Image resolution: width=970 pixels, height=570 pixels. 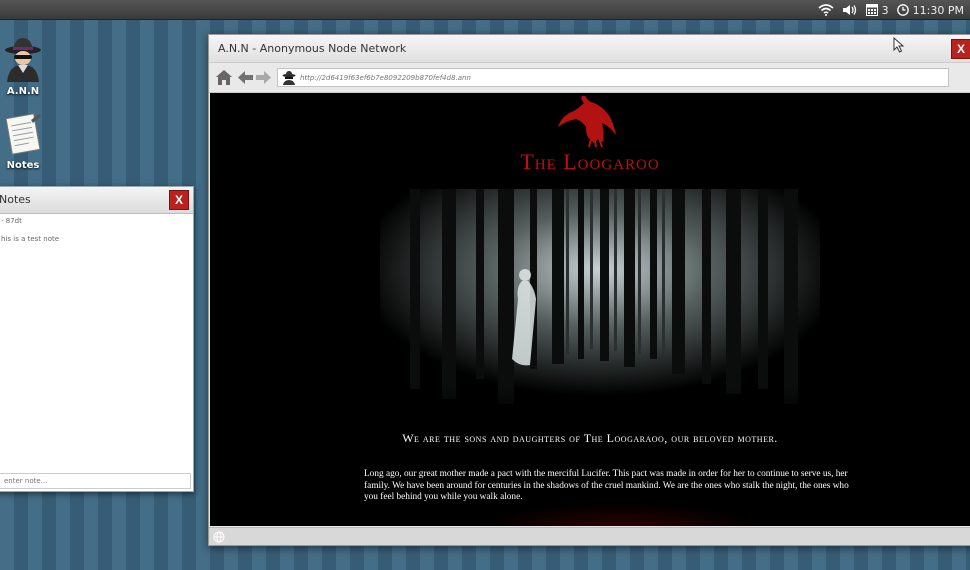 What do you see at coordinates (97, 339) in the screenshot?
I see `notes-window: Notes X - 87dt his is a test note` at bounding box center [97, 339].